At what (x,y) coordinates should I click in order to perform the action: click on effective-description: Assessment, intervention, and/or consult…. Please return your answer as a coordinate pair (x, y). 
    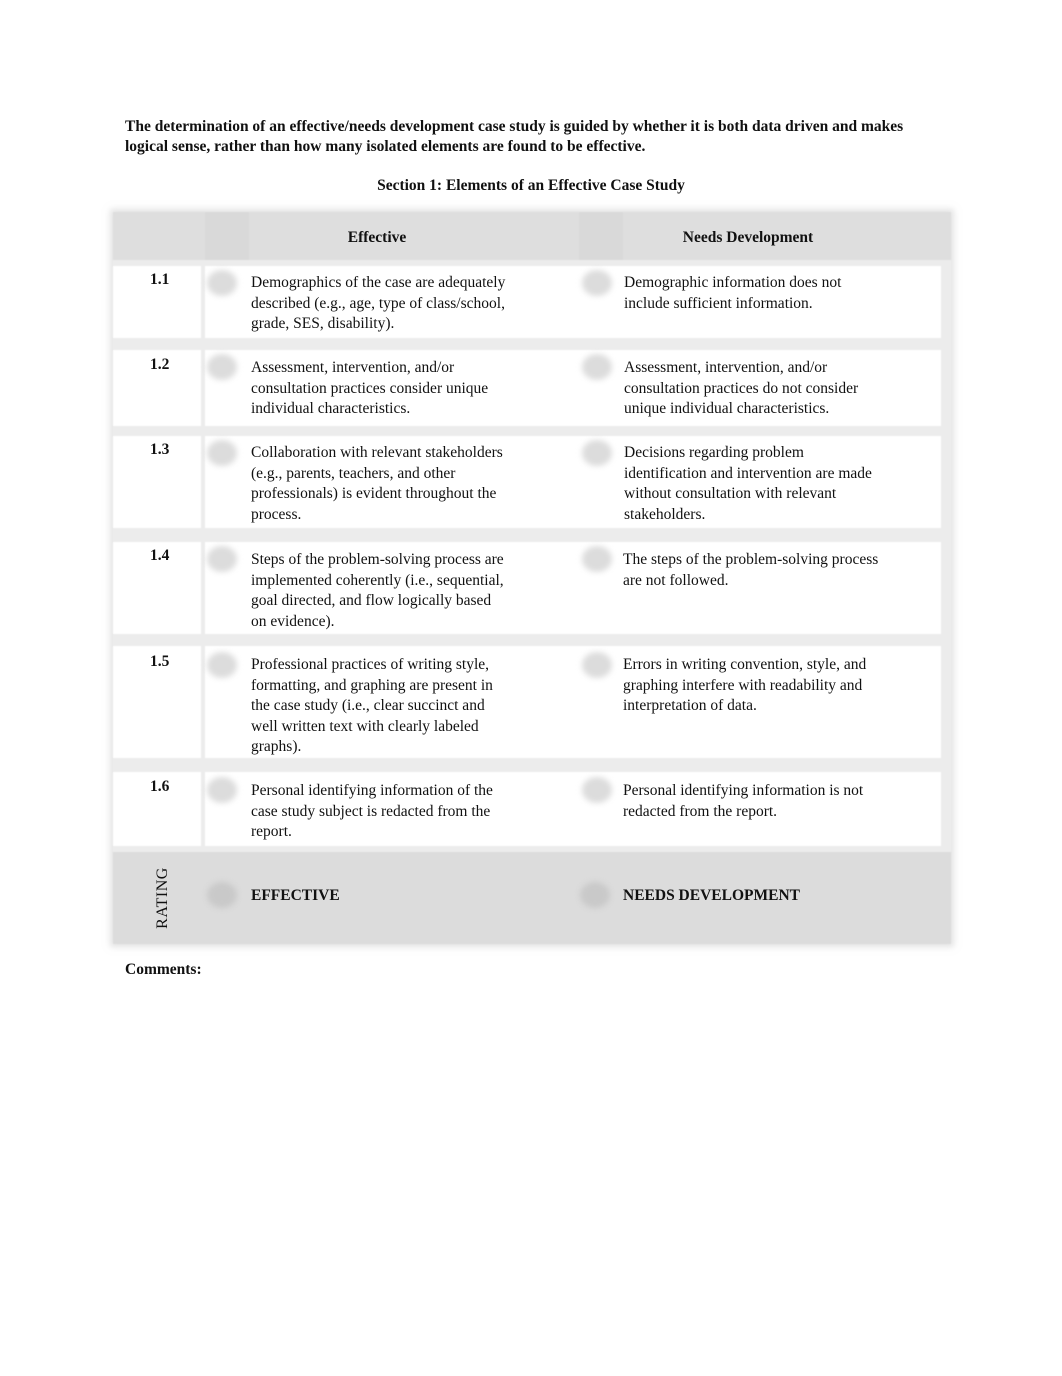
    Looking at the image, I should click on (370, 388).